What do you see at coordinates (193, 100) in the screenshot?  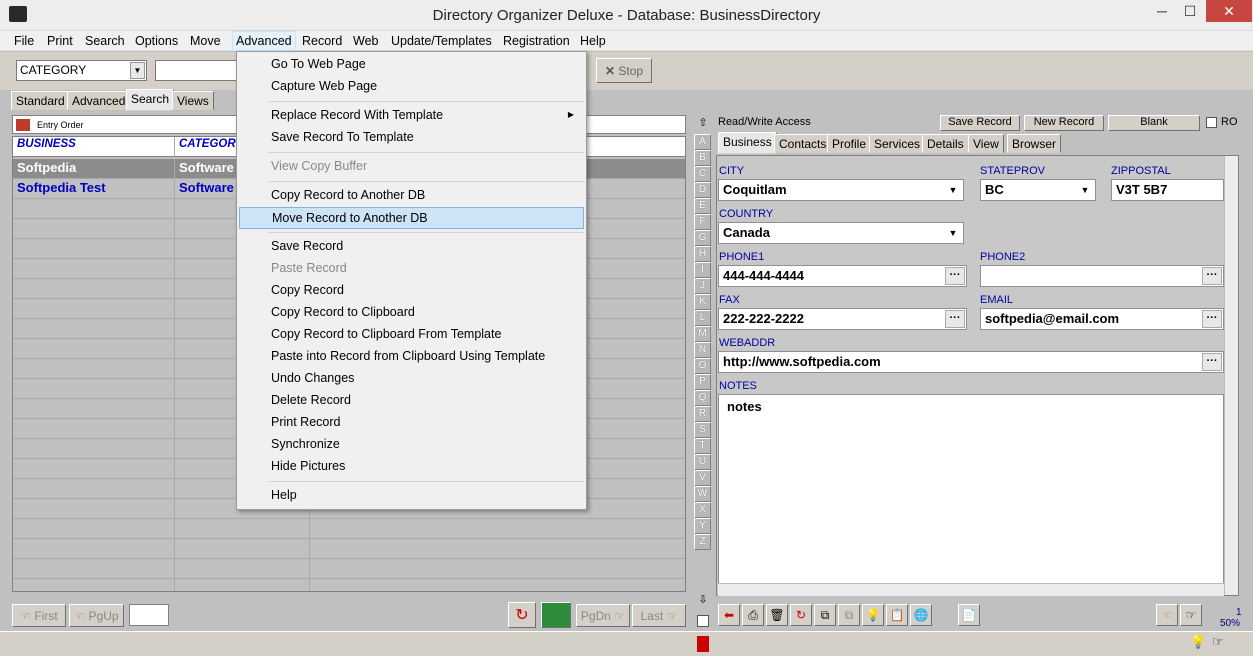 I see `tab-views: Views` at bounding box center [193, 100].